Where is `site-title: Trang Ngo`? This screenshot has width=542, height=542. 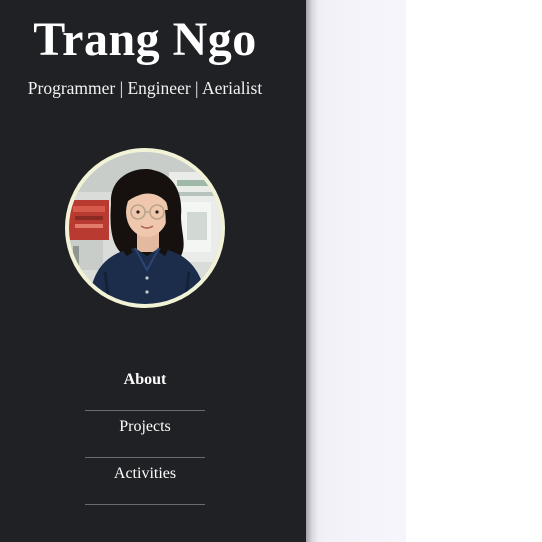
site-title: Trang Ngo is located at coordinates (145, 40).